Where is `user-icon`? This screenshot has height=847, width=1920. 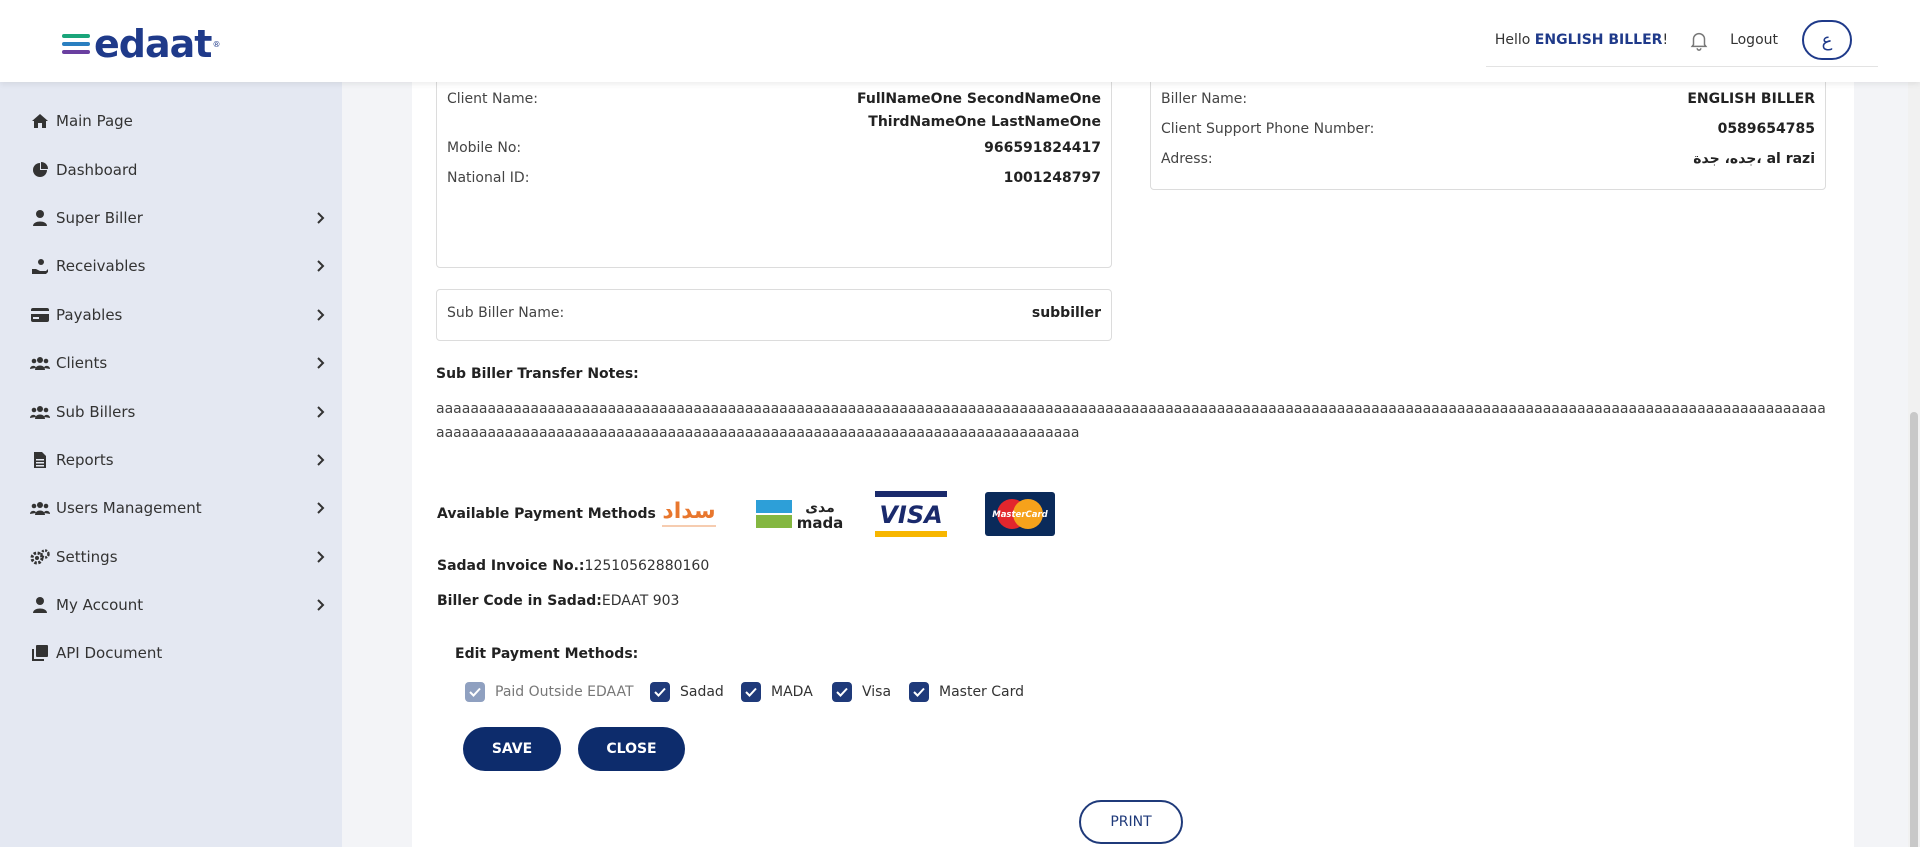
user-icon is located at coordinates (40, 605).